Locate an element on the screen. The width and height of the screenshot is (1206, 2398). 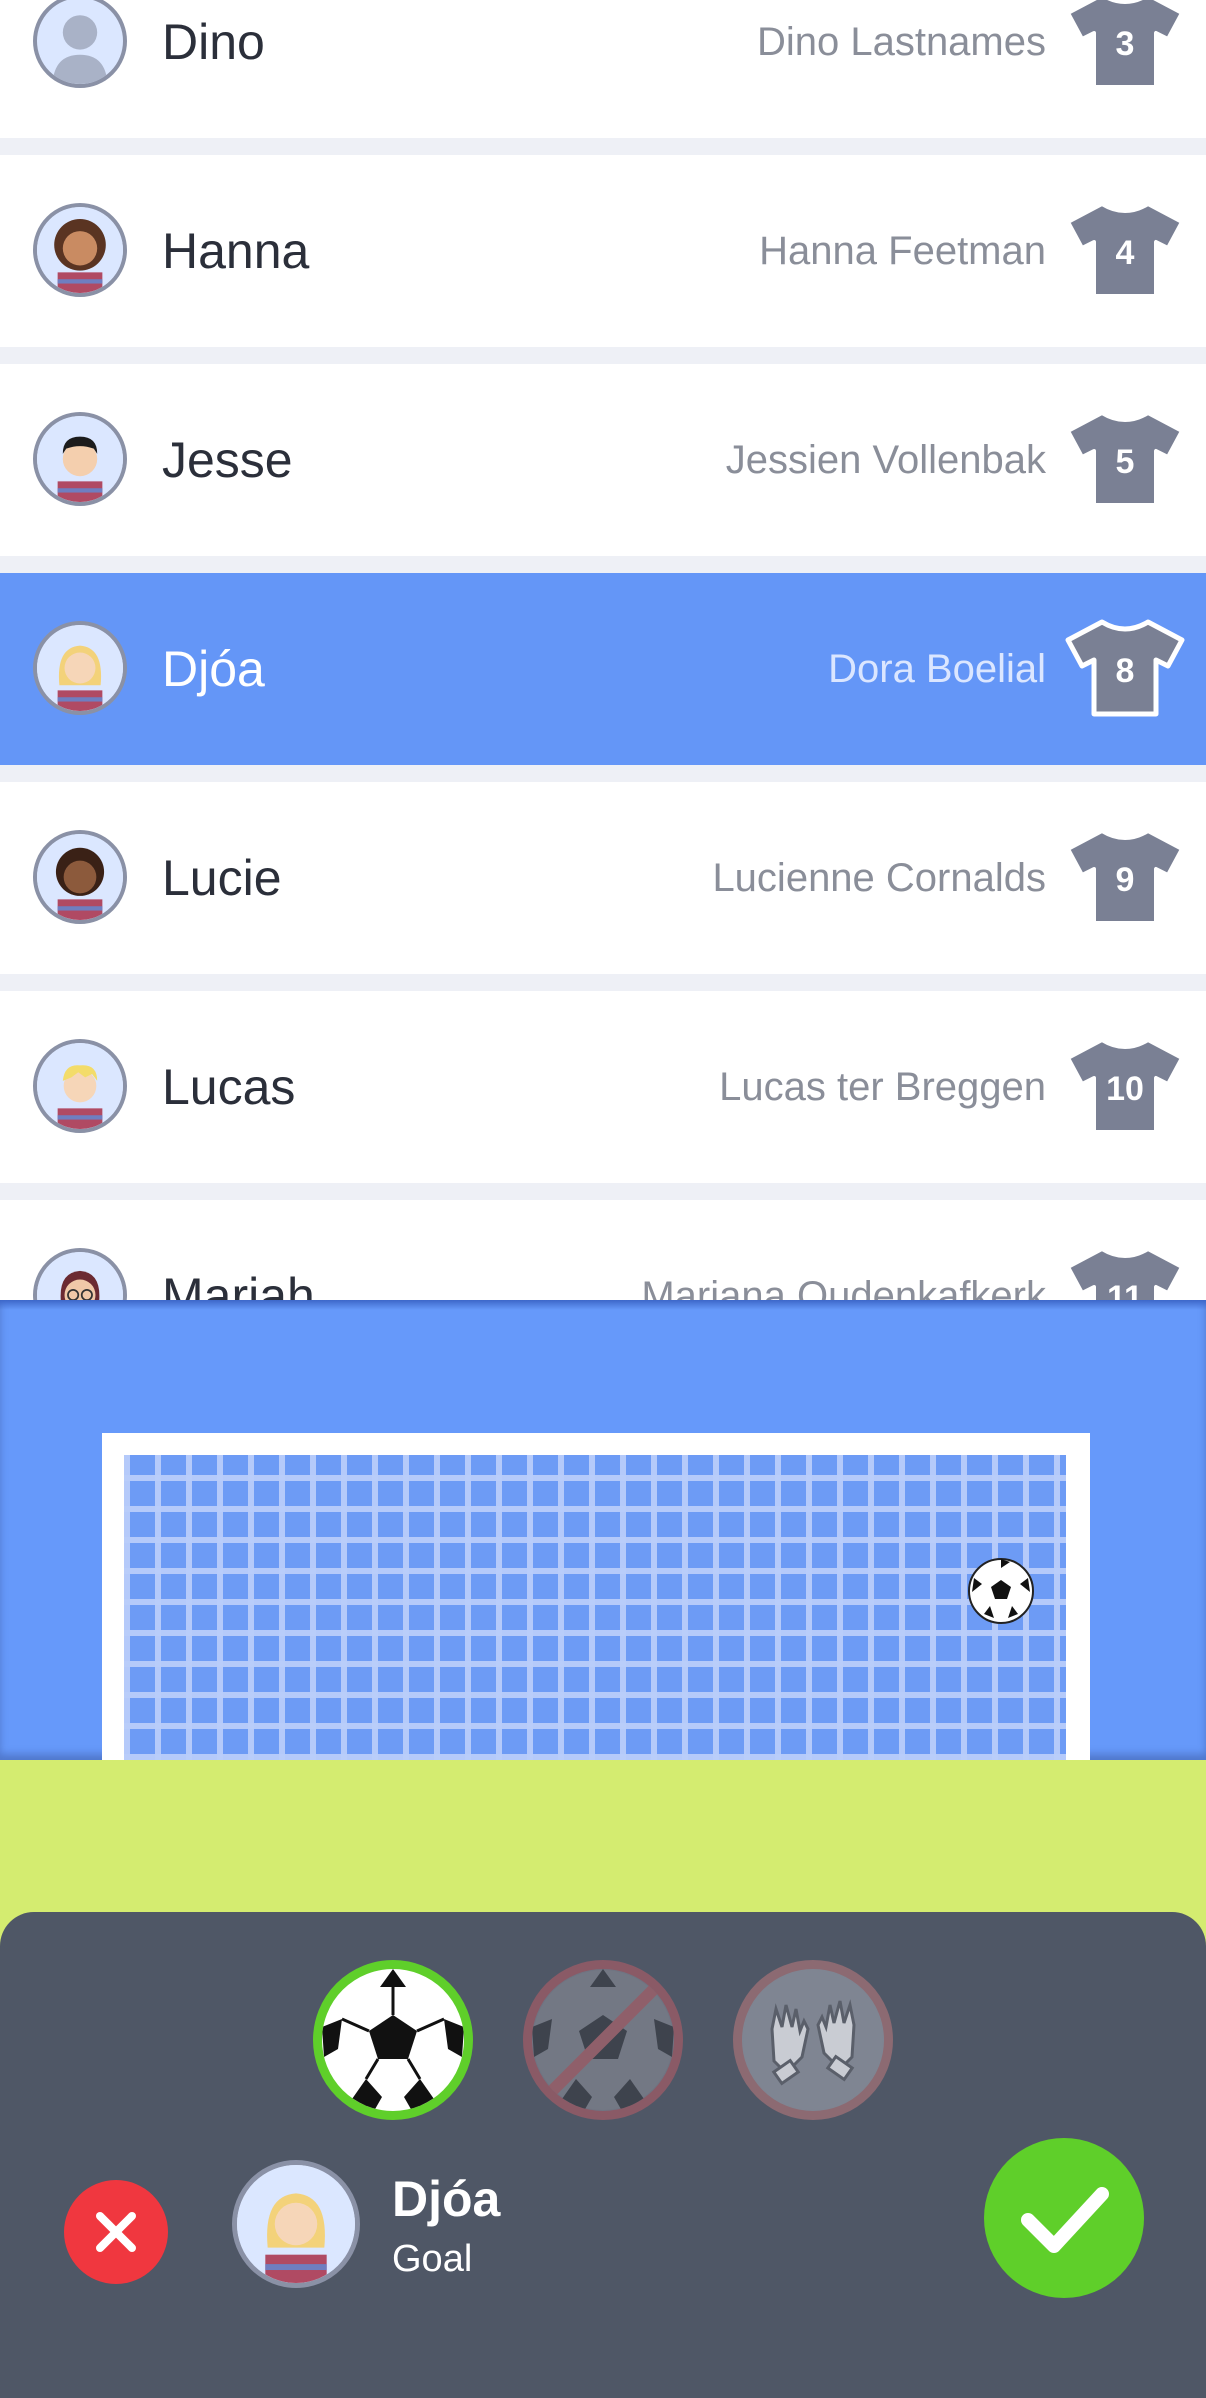
player-nickname: Hanna is located at coordinates (236, 251).